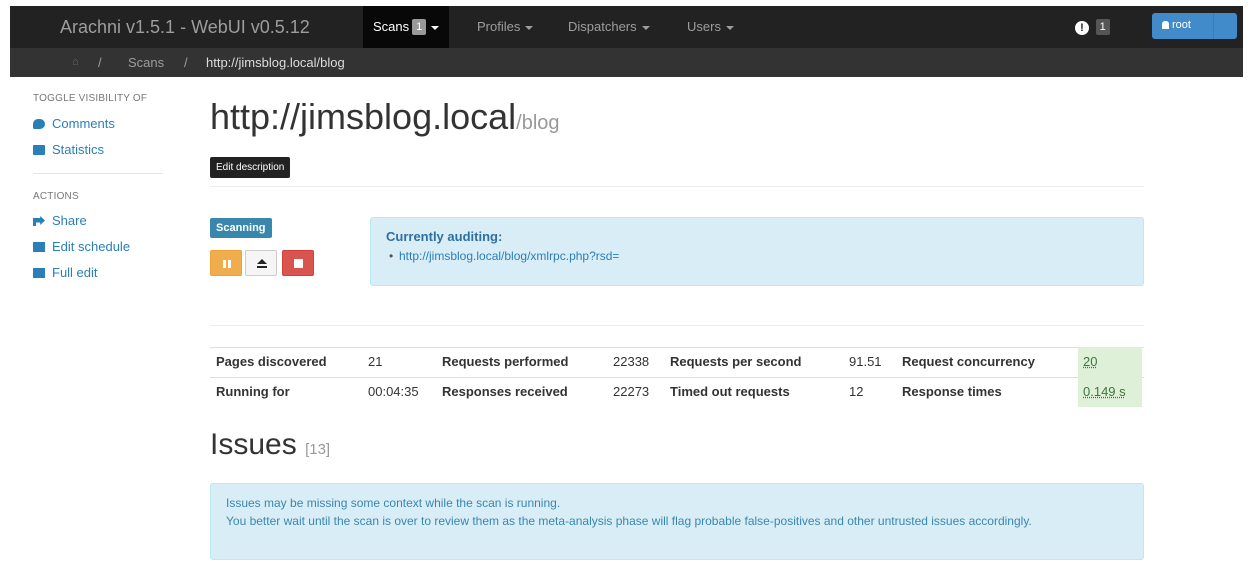  I want to click on brand-title: Arachni v1.5.1 - WebUI v0.5.12, so click(185, 27).